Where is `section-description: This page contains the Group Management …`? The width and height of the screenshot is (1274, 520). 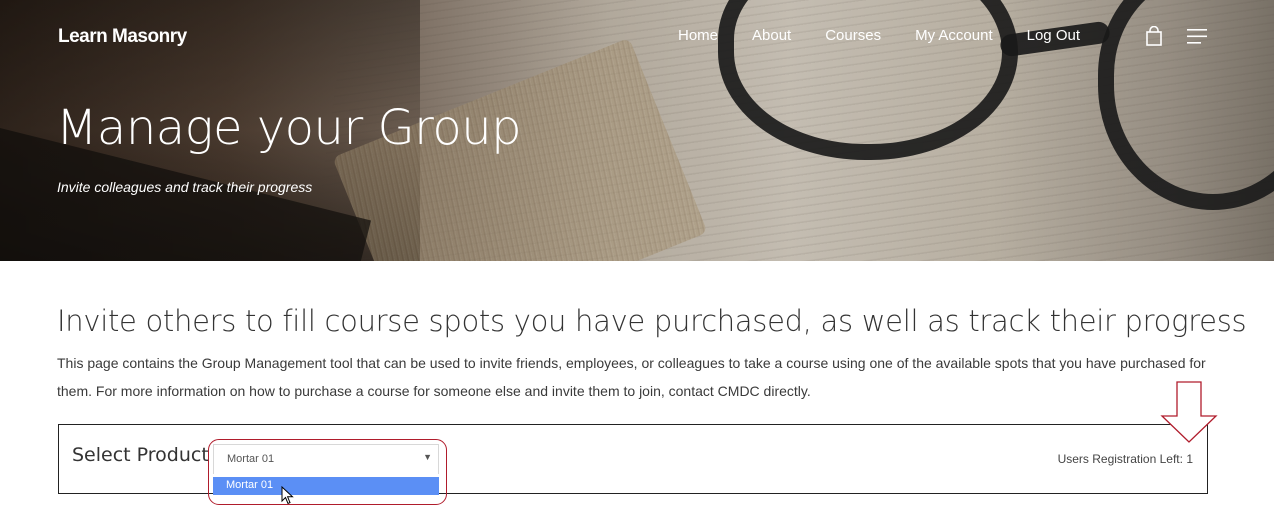 section-description: This page contains the Group Management … is located at coordinates (631, 377).